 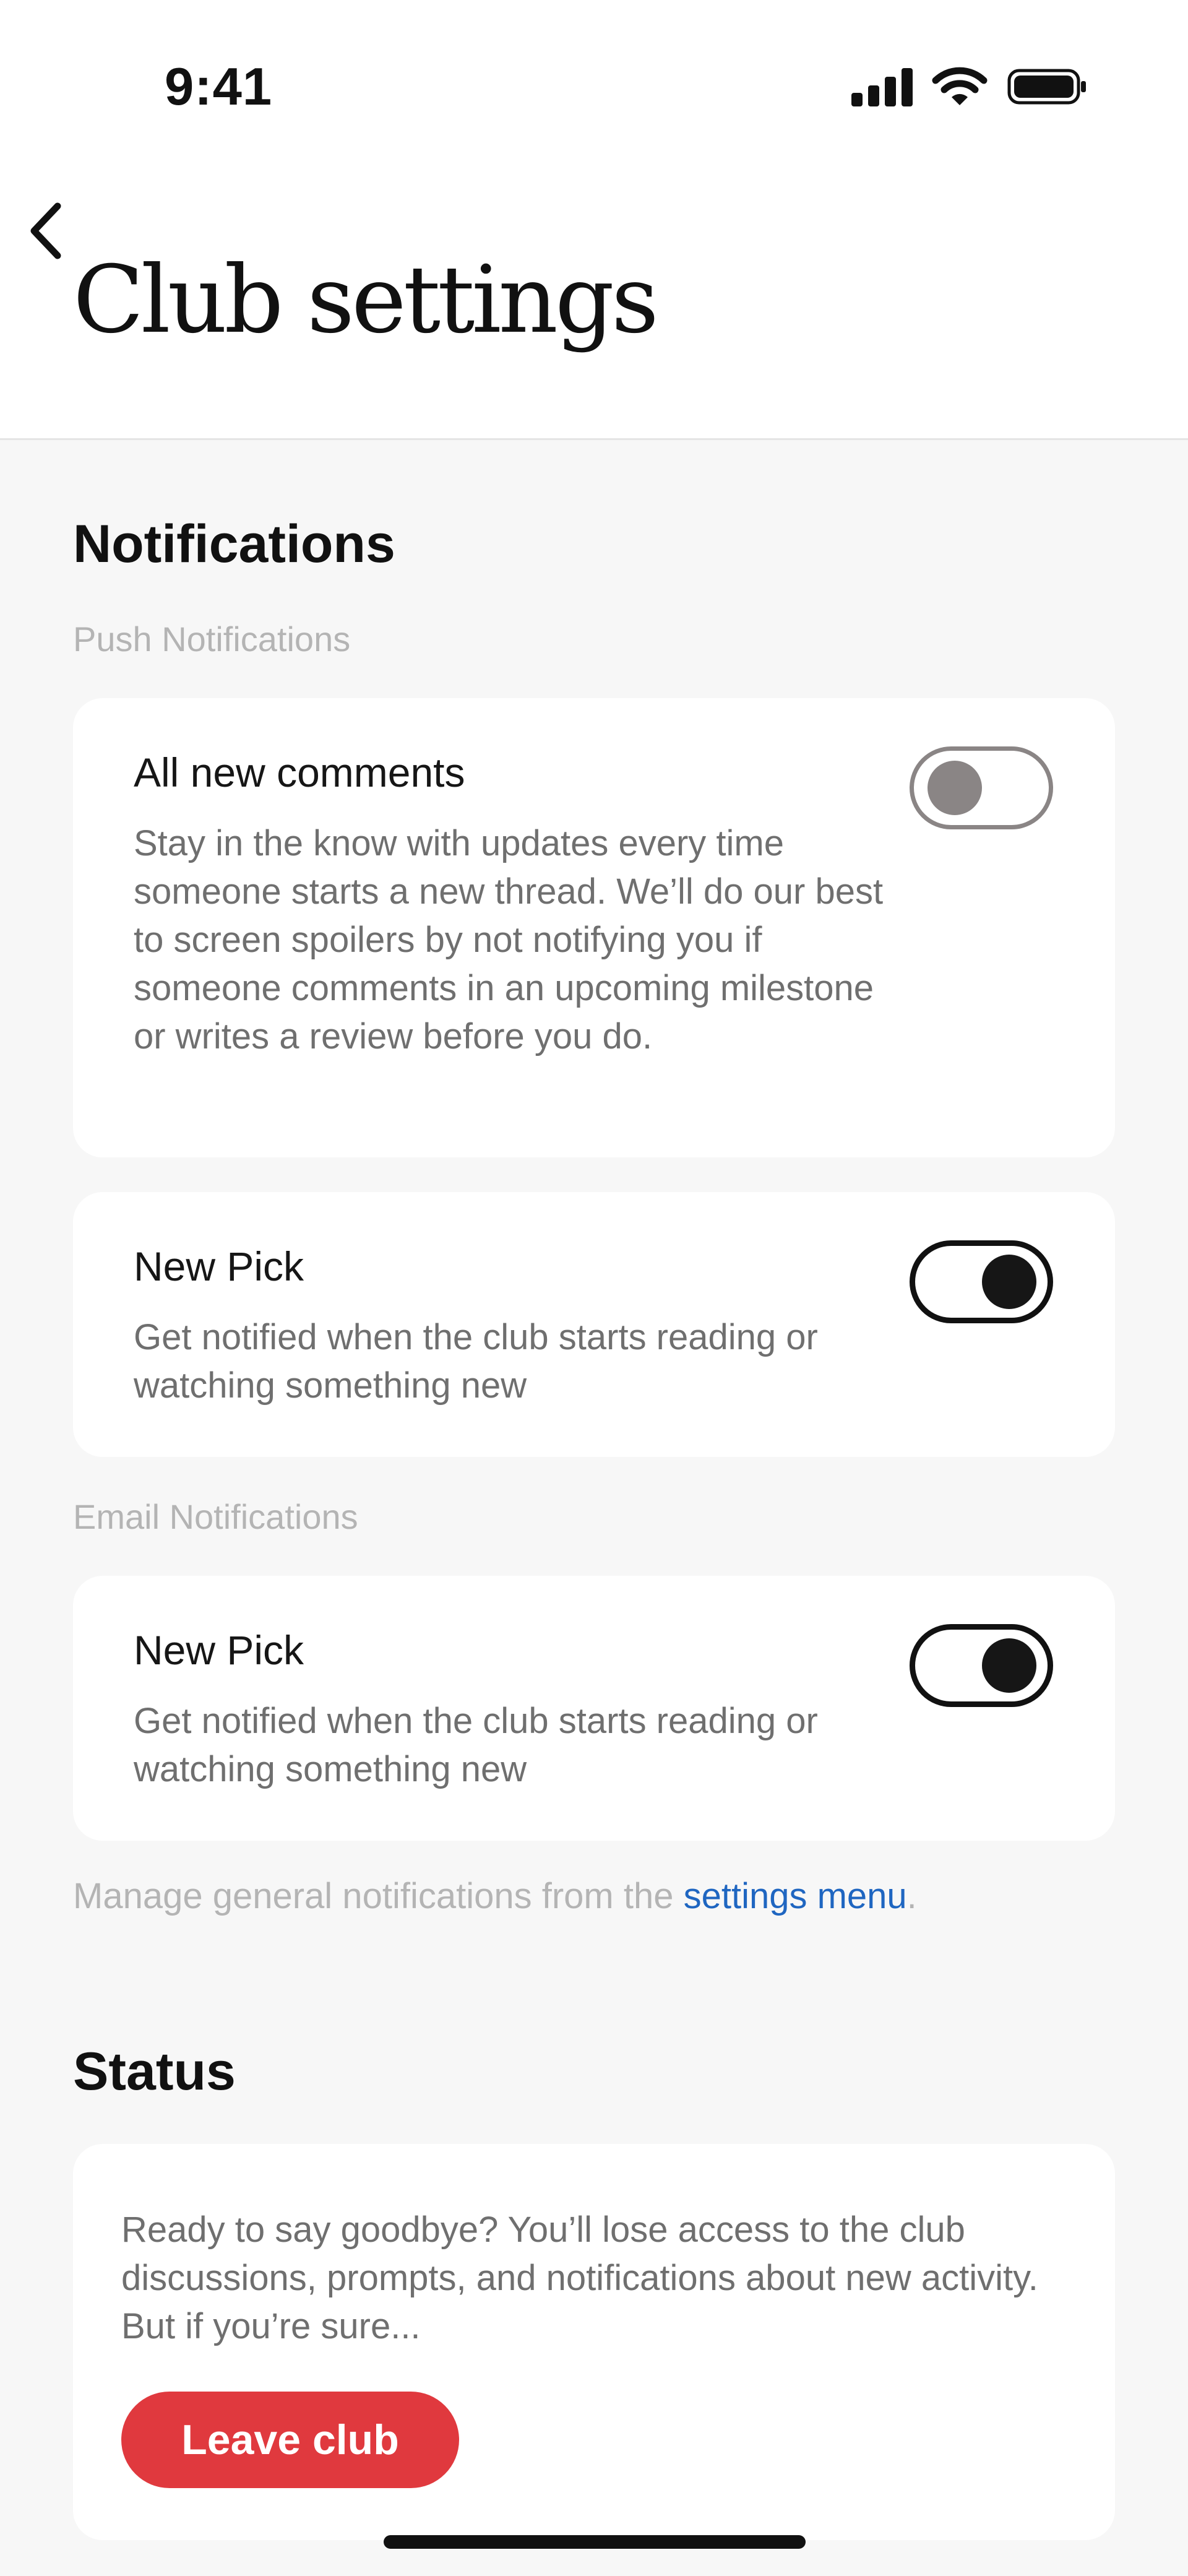 I want to click on settings-menu-link: settings menu, so click(x=795, y=1896).